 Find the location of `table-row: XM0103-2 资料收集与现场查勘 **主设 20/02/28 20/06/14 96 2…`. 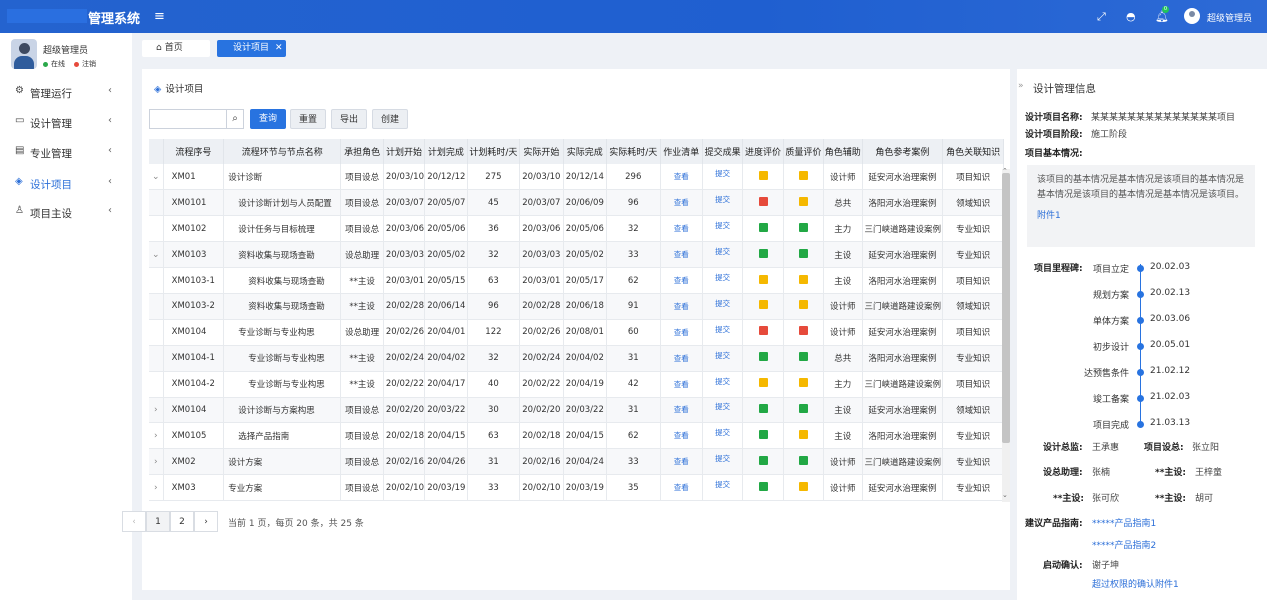

table-row: XM0103-2 资料收集与现场查勘 **主设 20/02/28 20/06/14 96 2… is located at coordinates (576, 306).